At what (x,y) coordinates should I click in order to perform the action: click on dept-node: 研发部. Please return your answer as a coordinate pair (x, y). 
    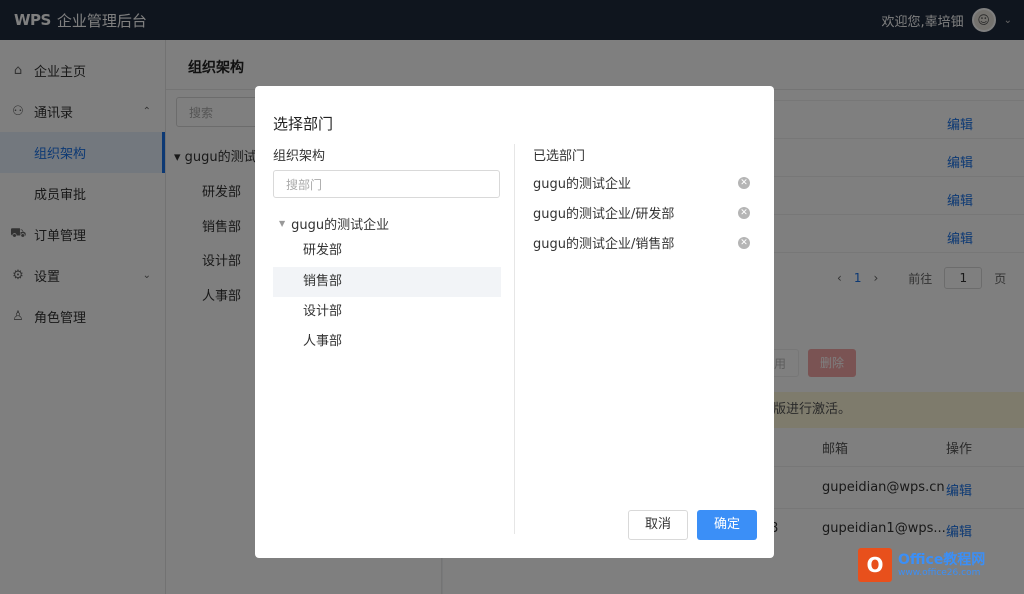
    Looking at the image, I should click on (387, 251).